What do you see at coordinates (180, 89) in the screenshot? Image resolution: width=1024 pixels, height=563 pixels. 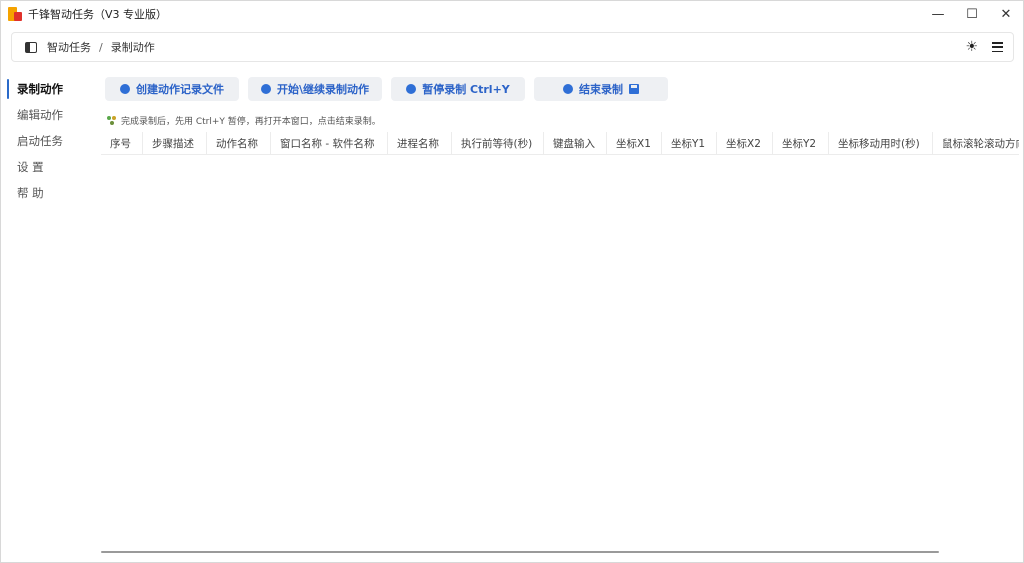 I see `create-record-file-label: 创建动作记录文件` at bounding box center [180, 89].